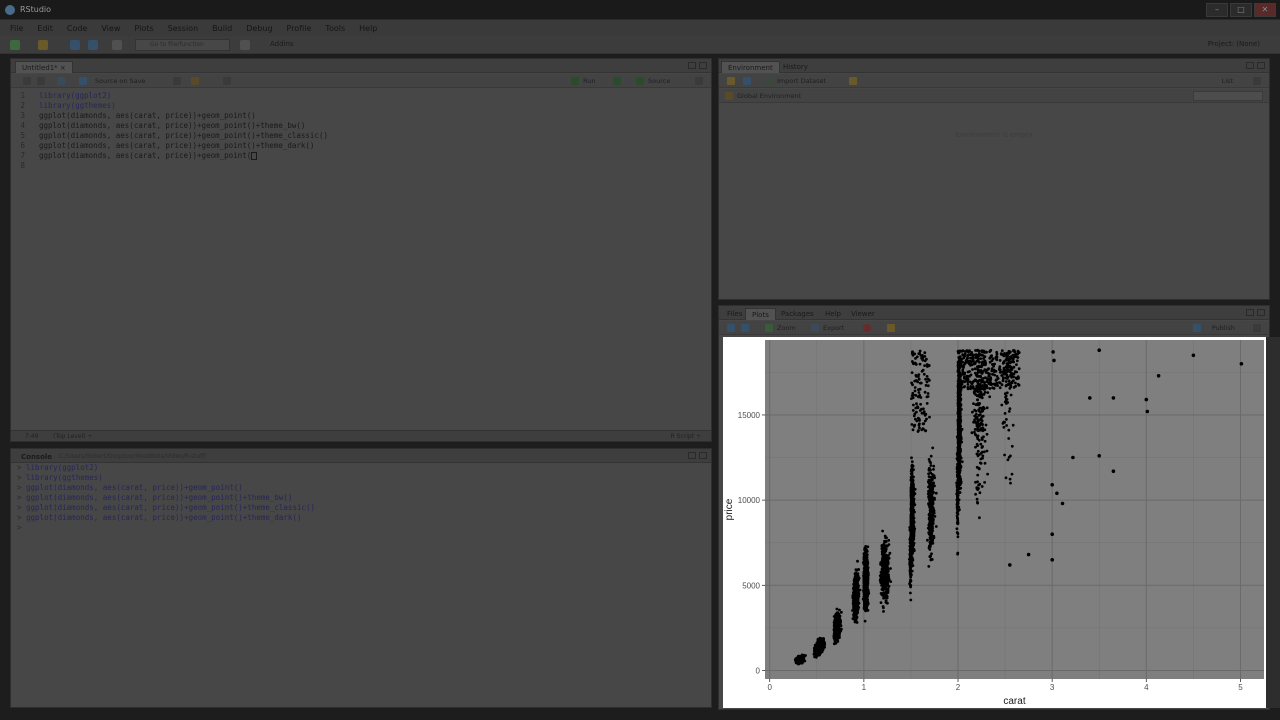 Image resolution: width=1280 pixels, height=720 pixels. What do you see at coordinates (368, 28) in the screenshot?
I see `menu-help: Help` at bounding box center [368, 28].